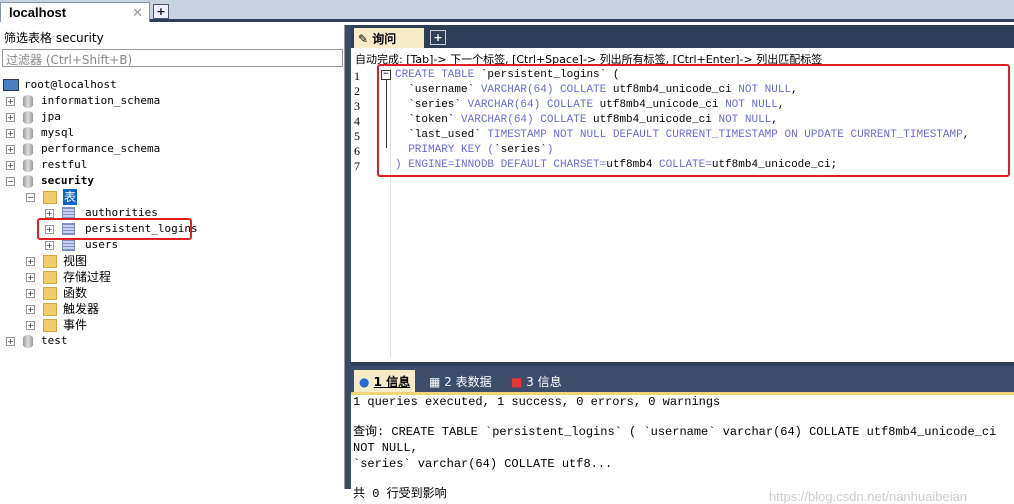 Image resolution: width=1014 pixels, height=504 pixels. I want to click on tab-info: ■ 3 信息, so click(536, 381).